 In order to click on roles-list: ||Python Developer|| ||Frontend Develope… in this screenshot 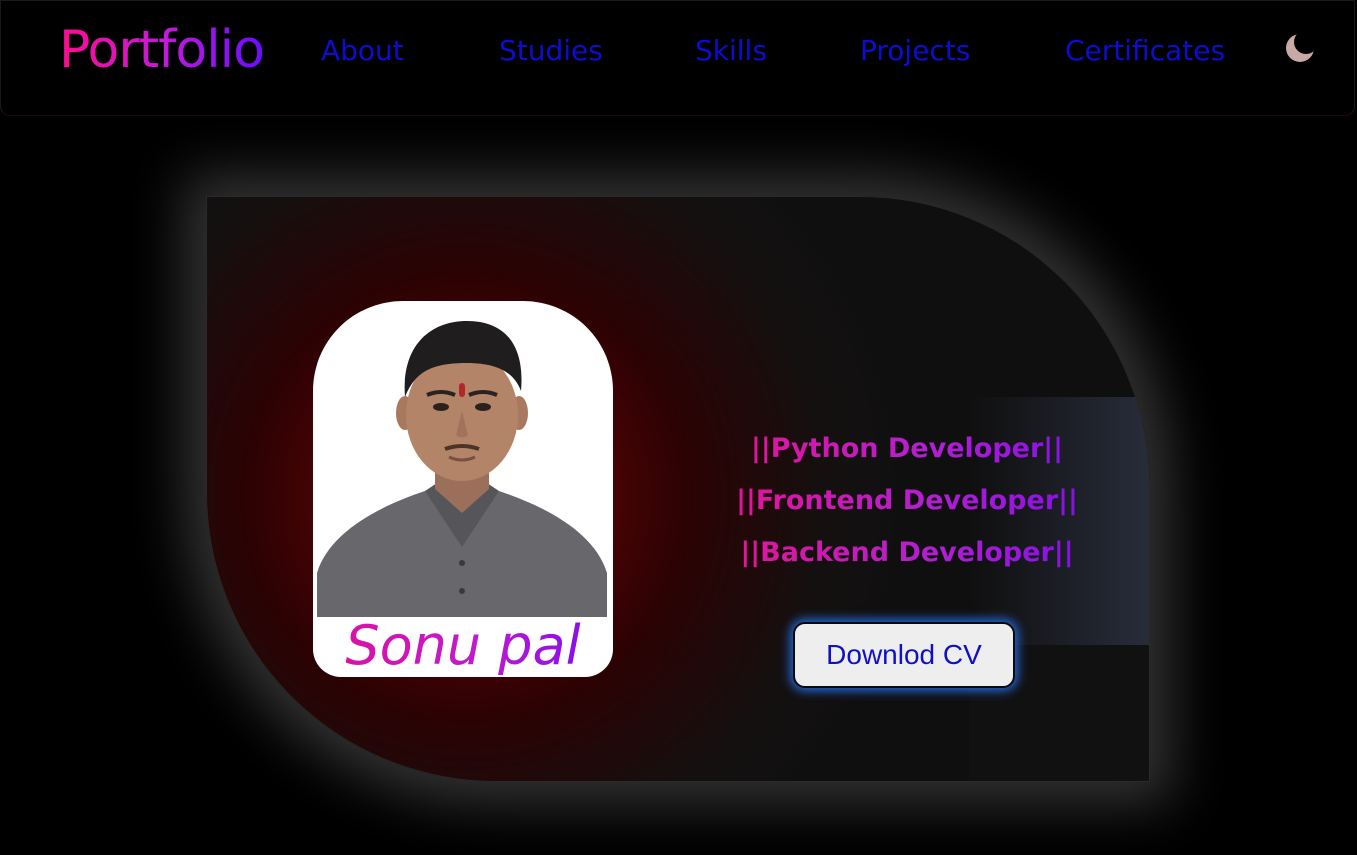, I will do `click(907, 501)`.